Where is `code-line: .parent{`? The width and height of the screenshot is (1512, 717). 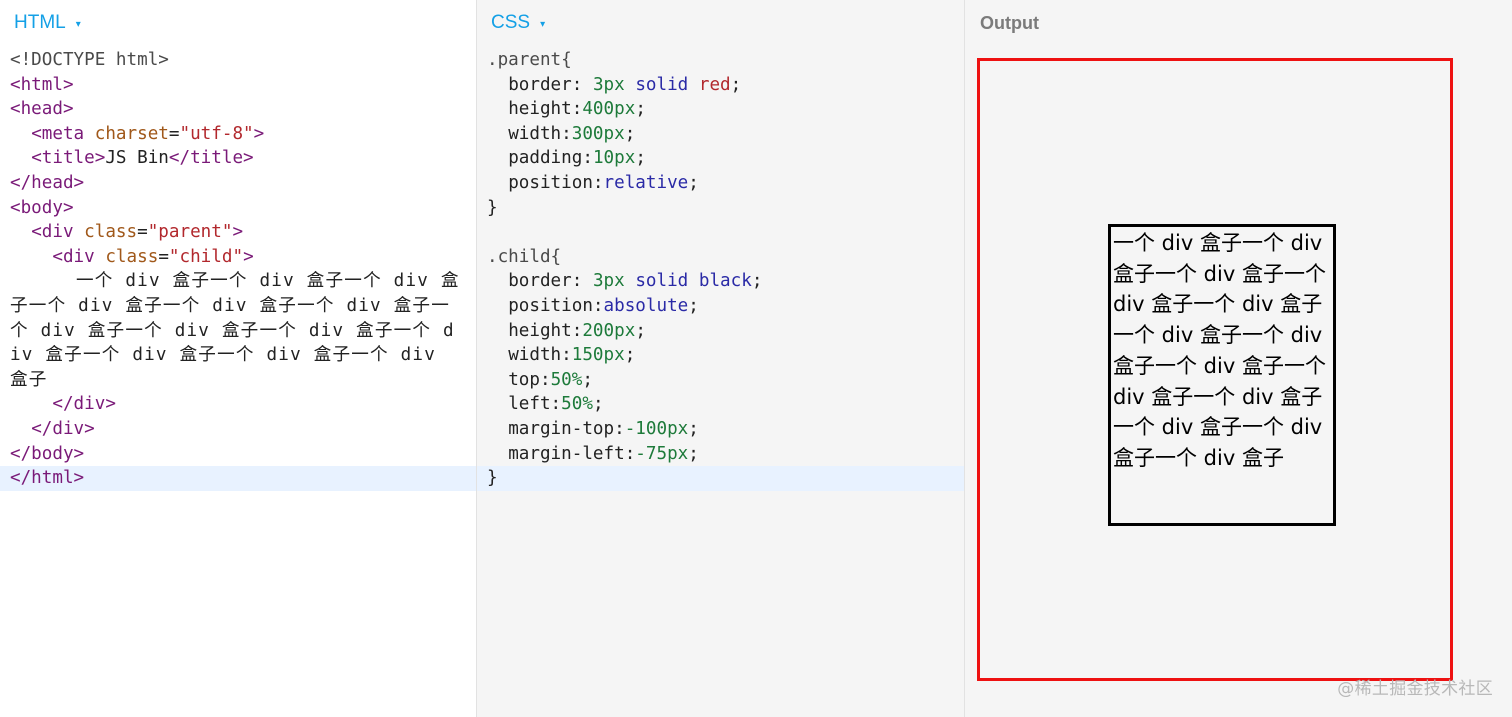 code-line: .parent{ is located at coordinates (529, 60).